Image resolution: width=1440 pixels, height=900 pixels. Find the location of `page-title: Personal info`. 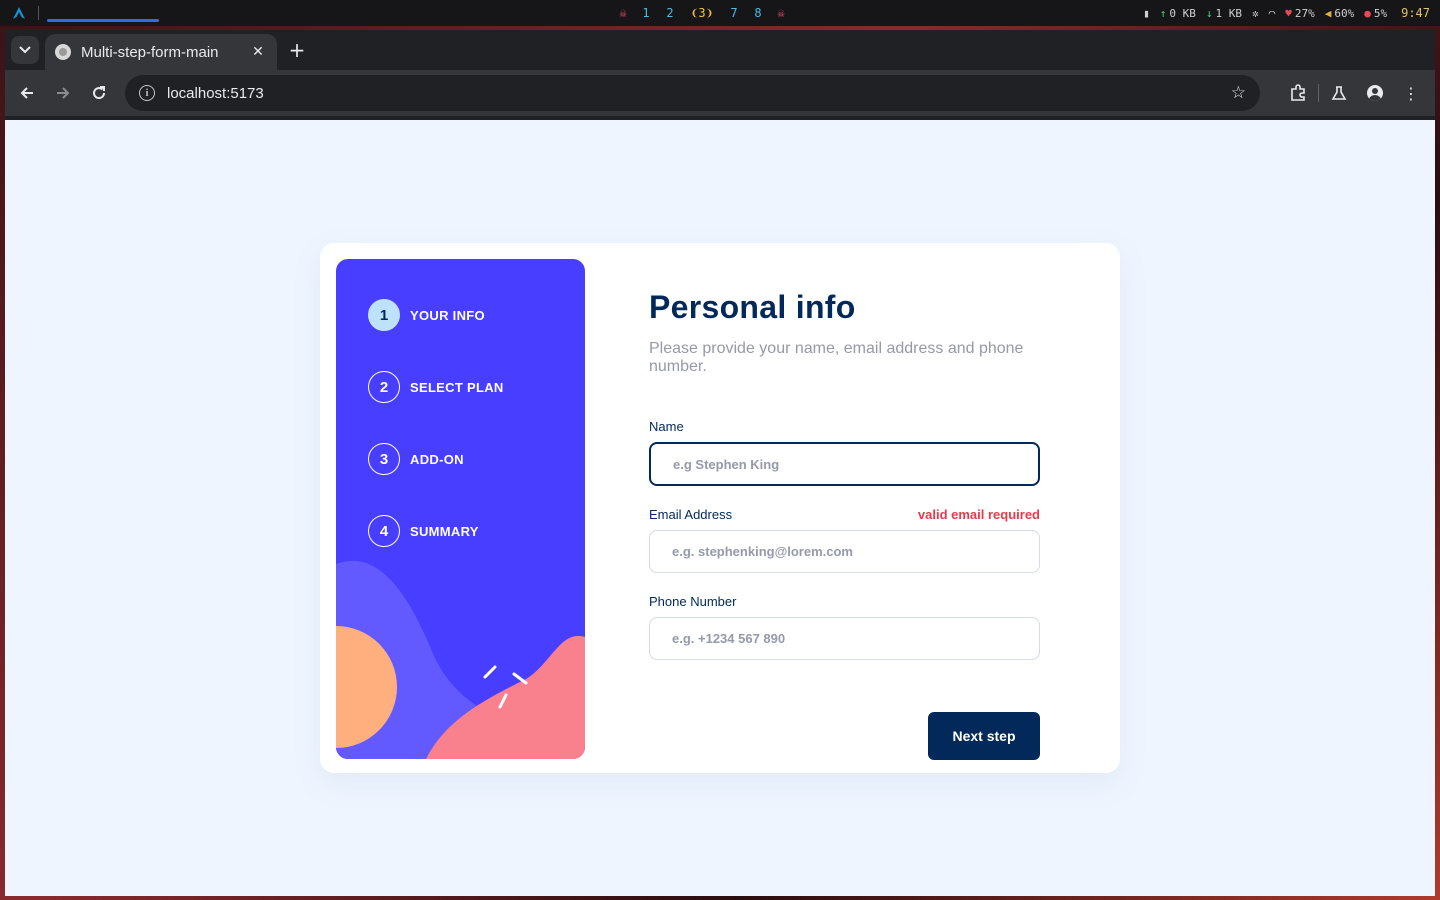

page-title: Personal info is located at coordinates (752, 307).